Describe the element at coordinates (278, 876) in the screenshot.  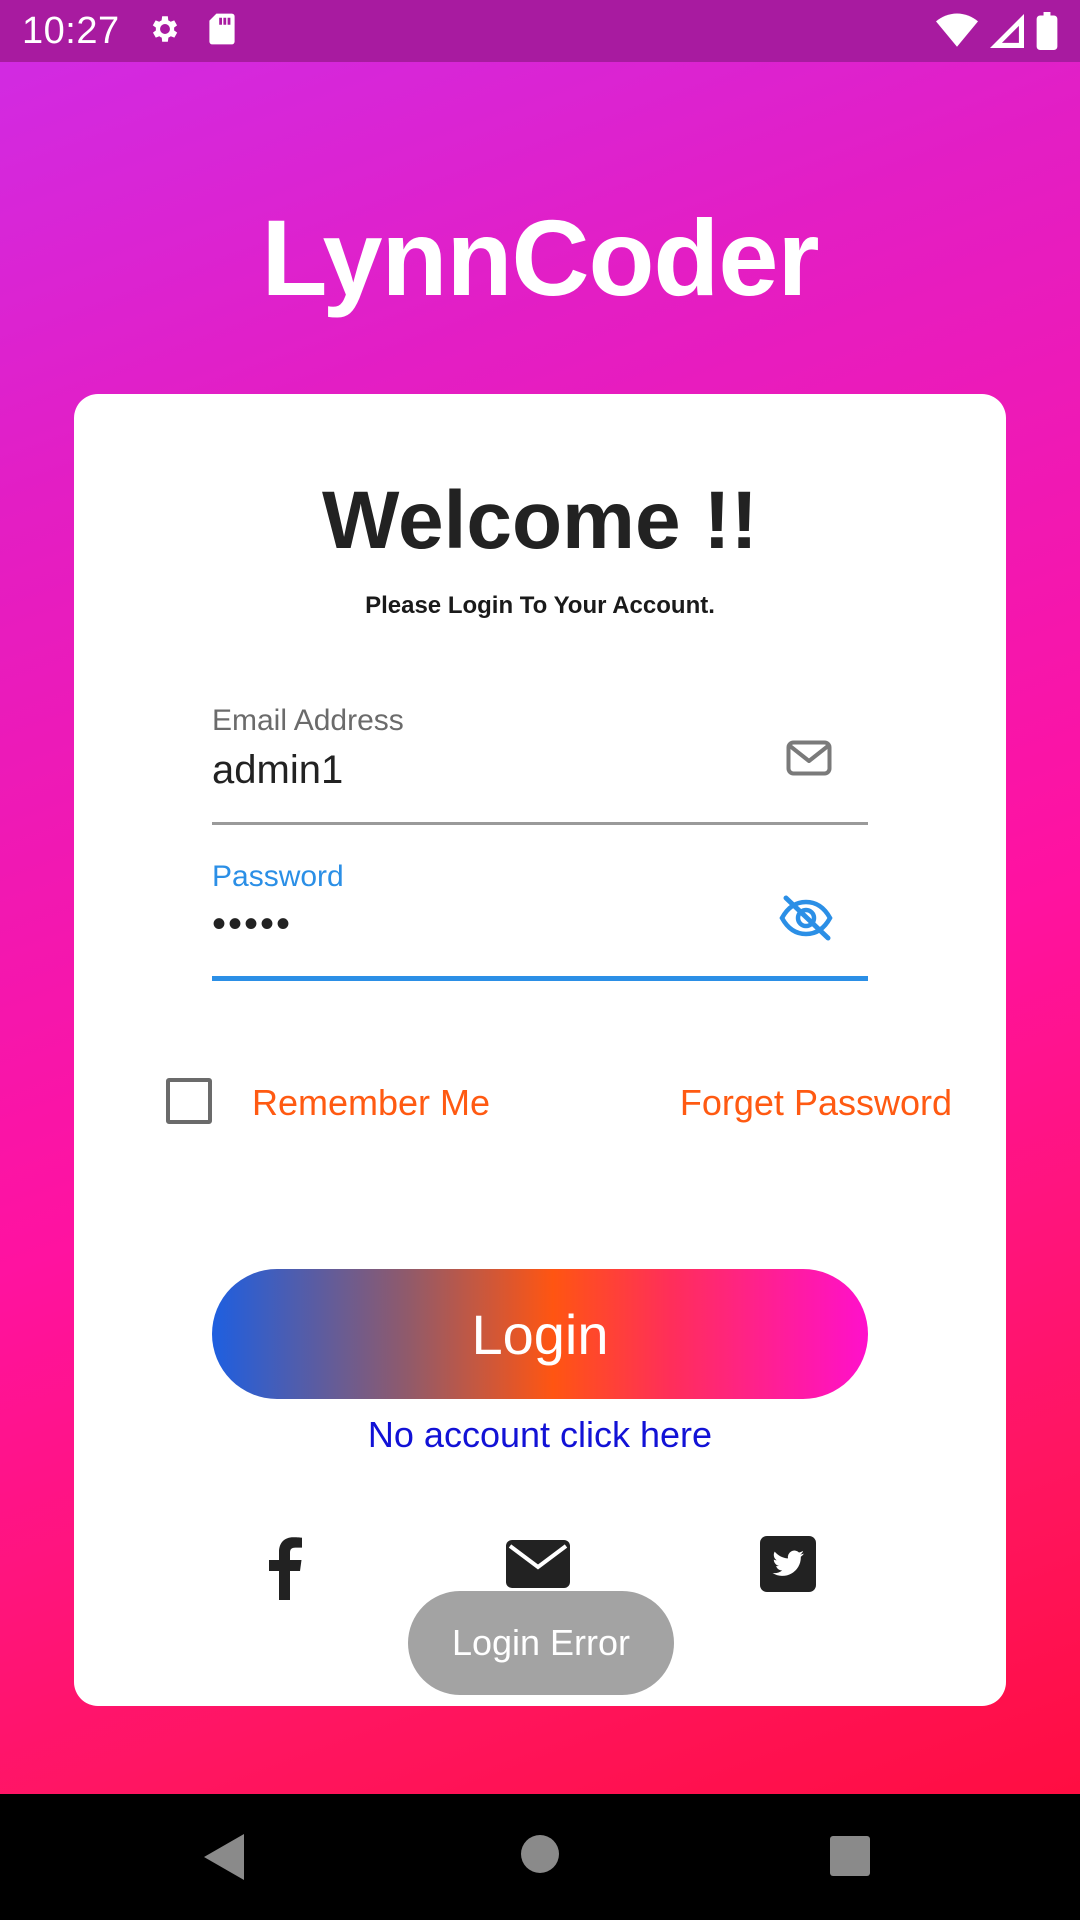
I see `password-label: Password` at that location.